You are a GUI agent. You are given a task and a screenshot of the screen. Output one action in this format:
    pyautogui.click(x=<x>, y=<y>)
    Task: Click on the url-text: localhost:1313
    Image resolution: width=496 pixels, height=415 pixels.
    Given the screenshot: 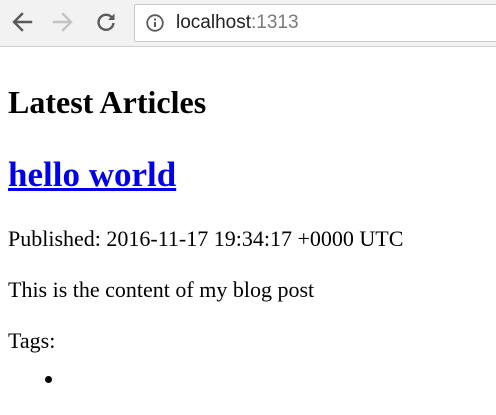 What is the action you would take?
    pyautogui.click(x=237, y=23)
    